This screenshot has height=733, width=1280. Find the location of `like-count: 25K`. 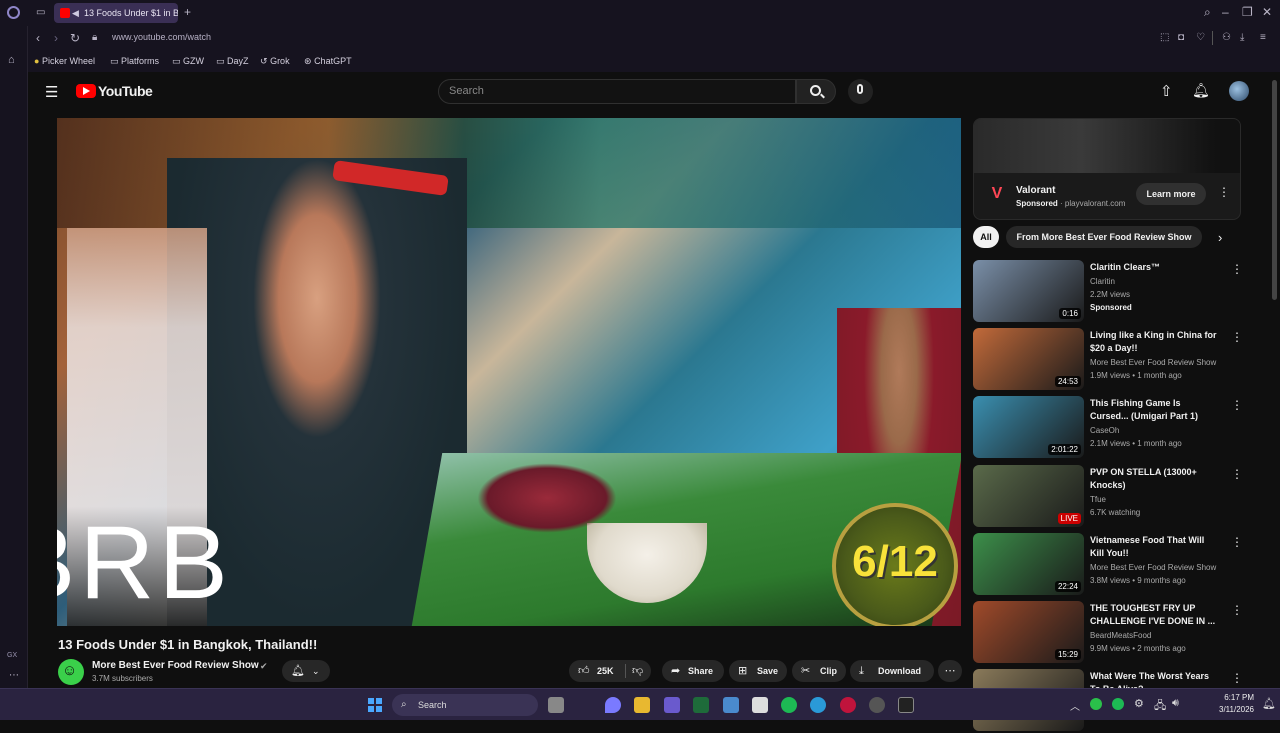

like-count: 25K is located at coordinates (605, 671).